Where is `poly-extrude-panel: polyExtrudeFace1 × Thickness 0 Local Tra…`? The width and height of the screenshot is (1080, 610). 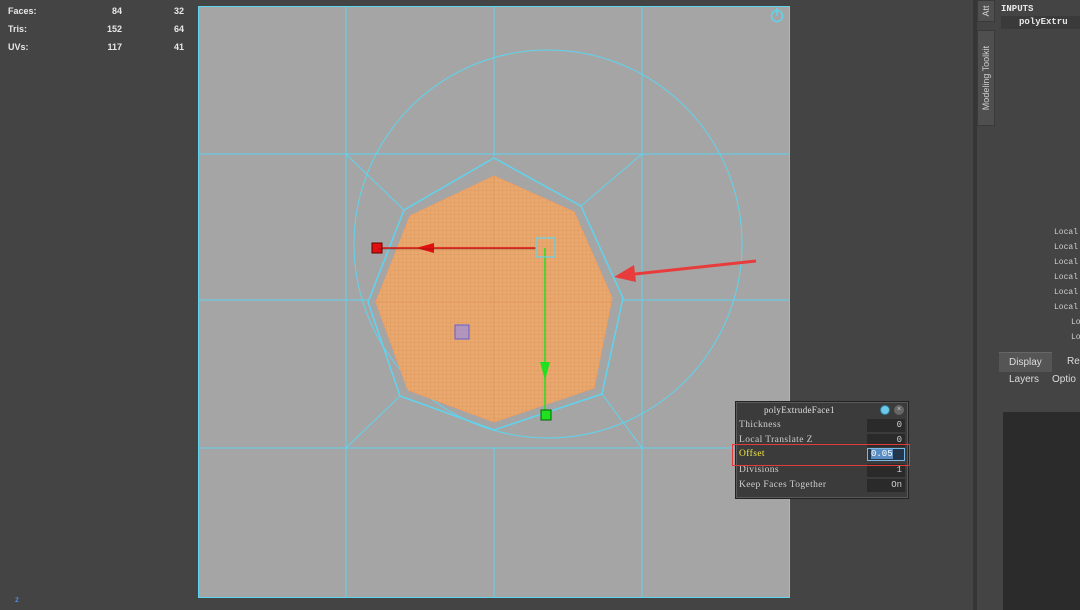
poly-extrude-panel: polyExtrudeFace1 × Thickness 0 Local Tra… is located at coordinates (822, 450).